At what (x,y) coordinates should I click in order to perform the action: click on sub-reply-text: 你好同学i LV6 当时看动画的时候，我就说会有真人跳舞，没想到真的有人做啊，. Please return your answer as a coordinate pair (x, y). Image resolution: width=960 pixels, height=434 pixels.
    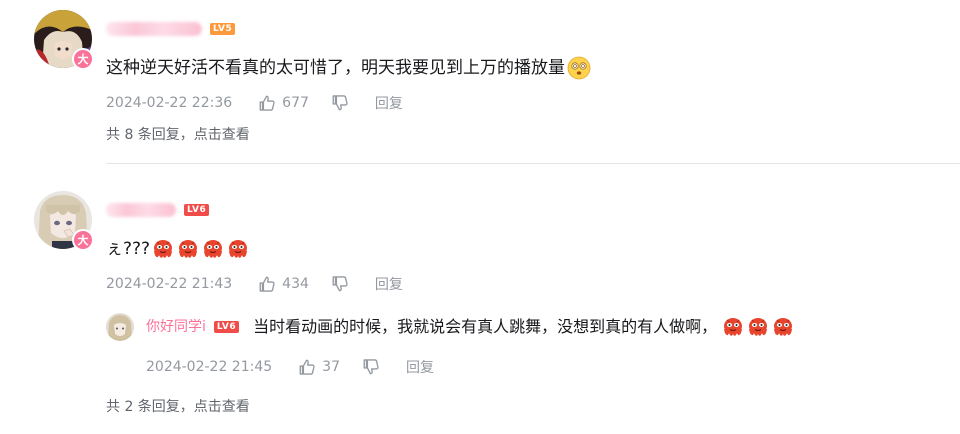
    Looking at the image, I should click on (470, 327).